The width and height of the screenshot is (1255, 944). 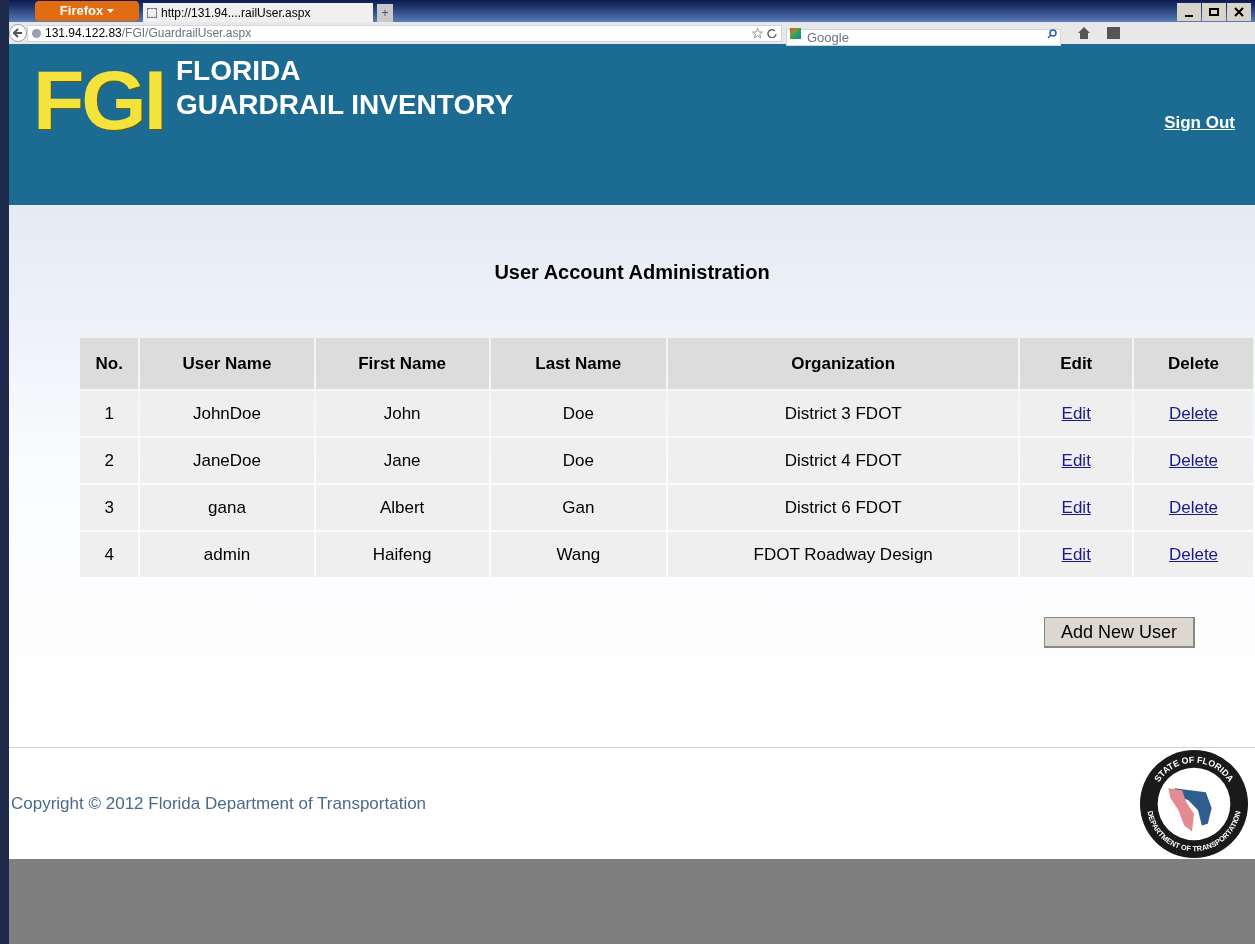 I want to click on table-cell: John, so click(x=402, y=413).